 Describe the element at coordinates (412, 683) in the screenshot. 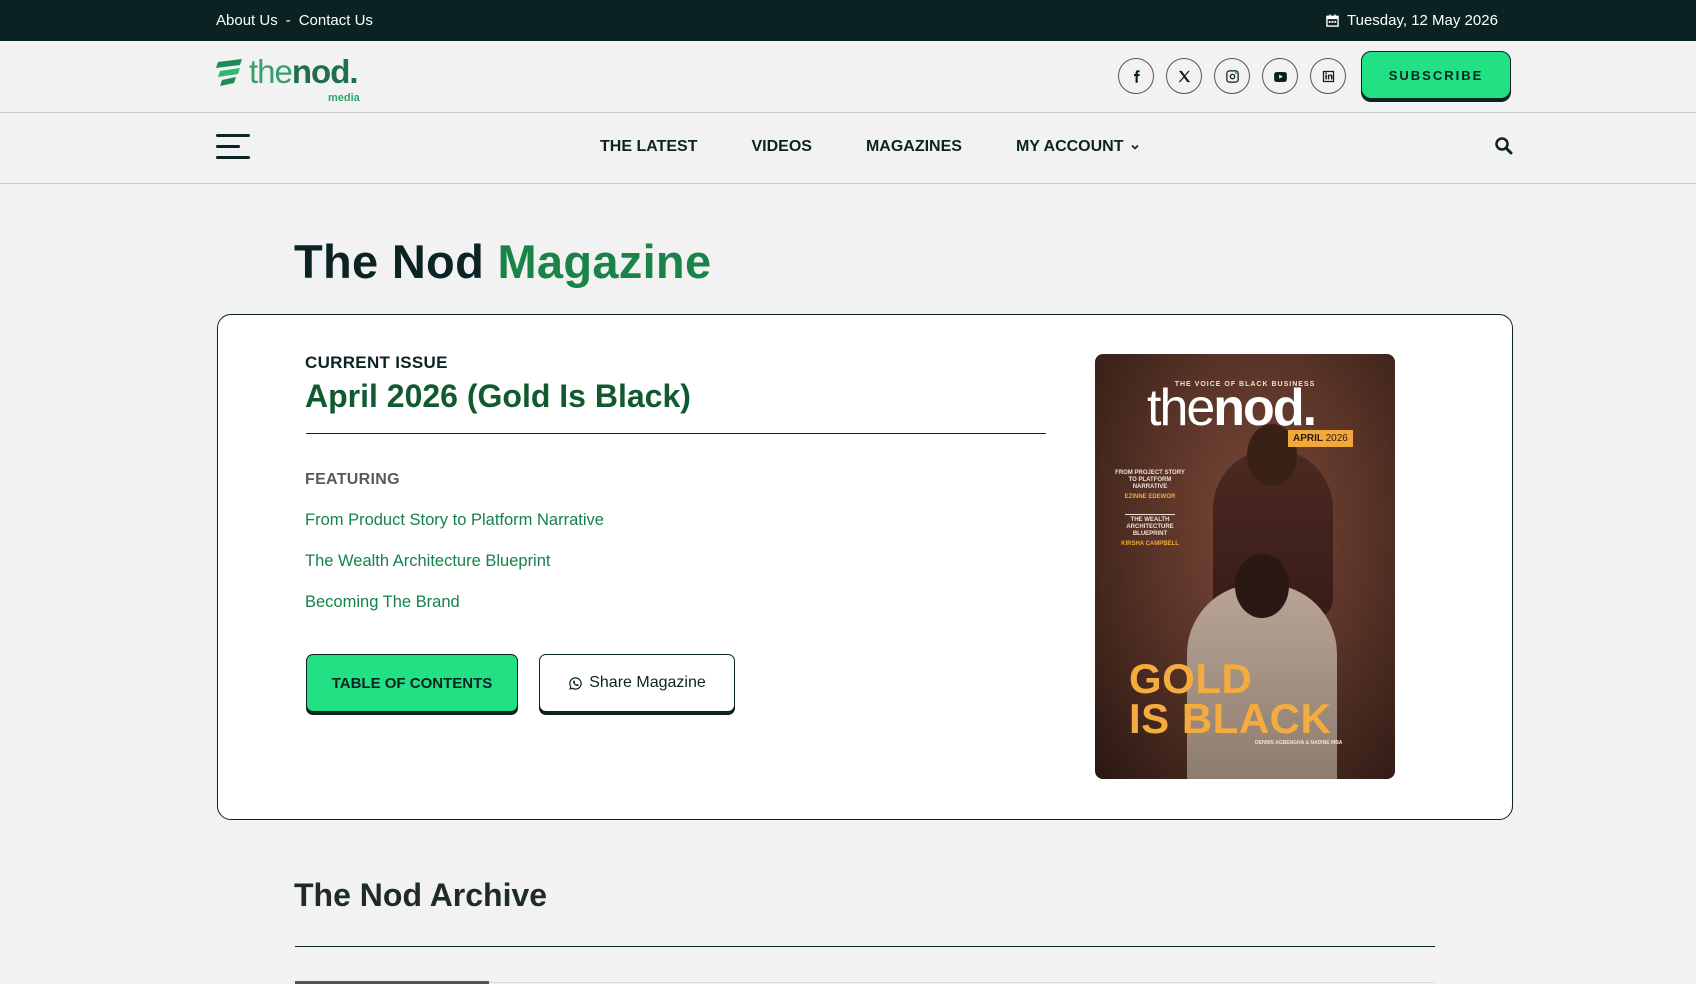

I see `table-of-contents-button: TABLE OF CONTENTS` at that location.